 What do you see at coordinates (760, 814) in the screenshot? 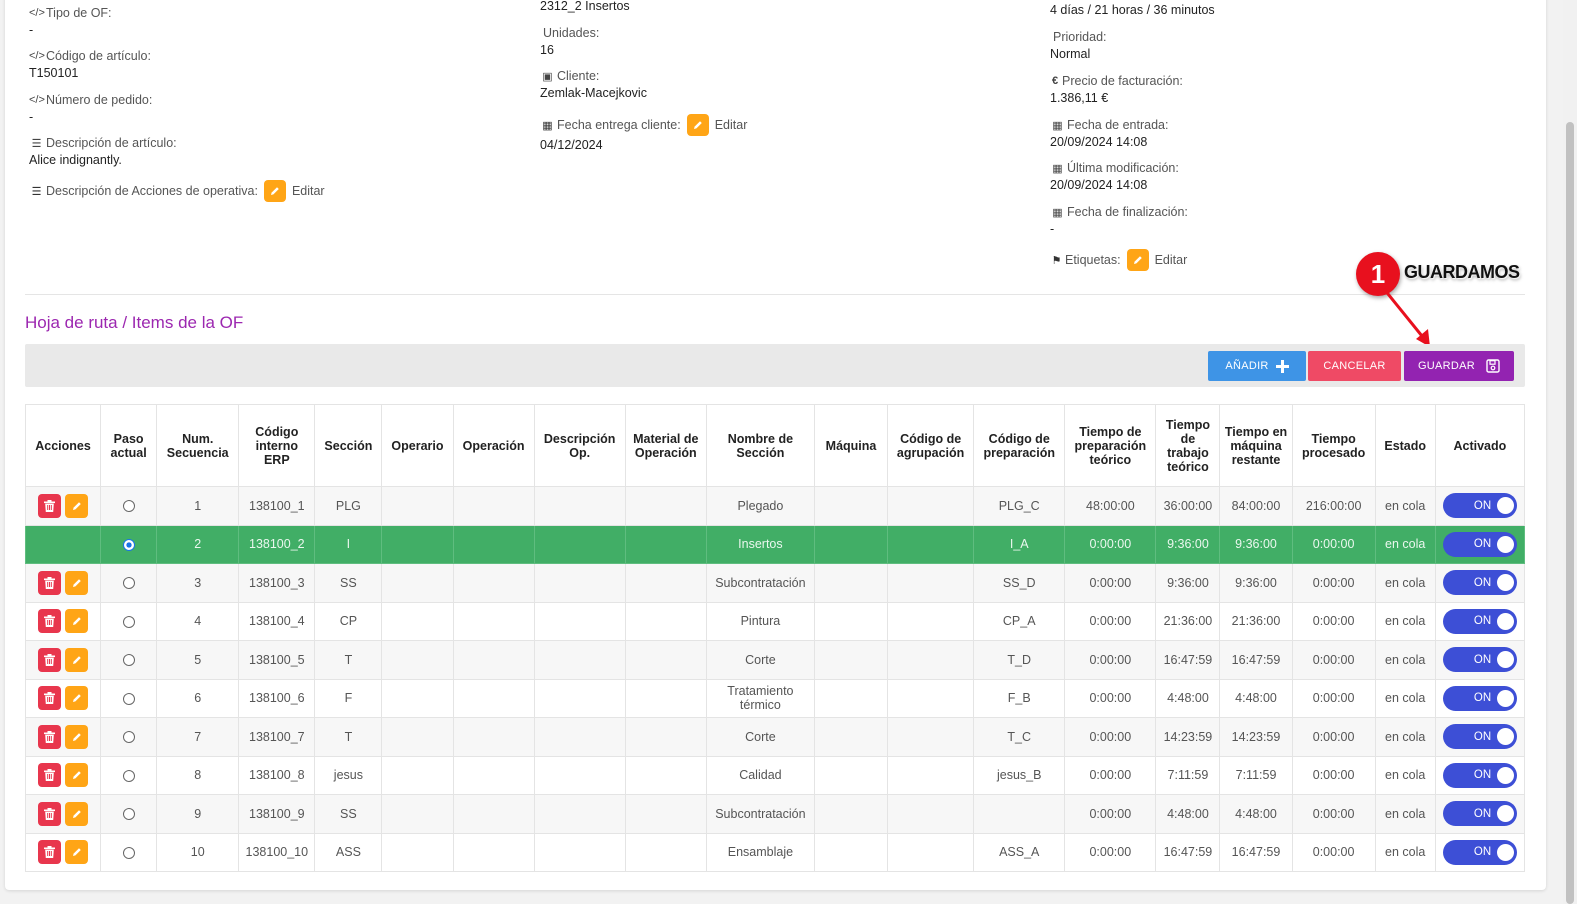
I see `section-name-cell: Subcontratación` at bounding box center [760, 814].